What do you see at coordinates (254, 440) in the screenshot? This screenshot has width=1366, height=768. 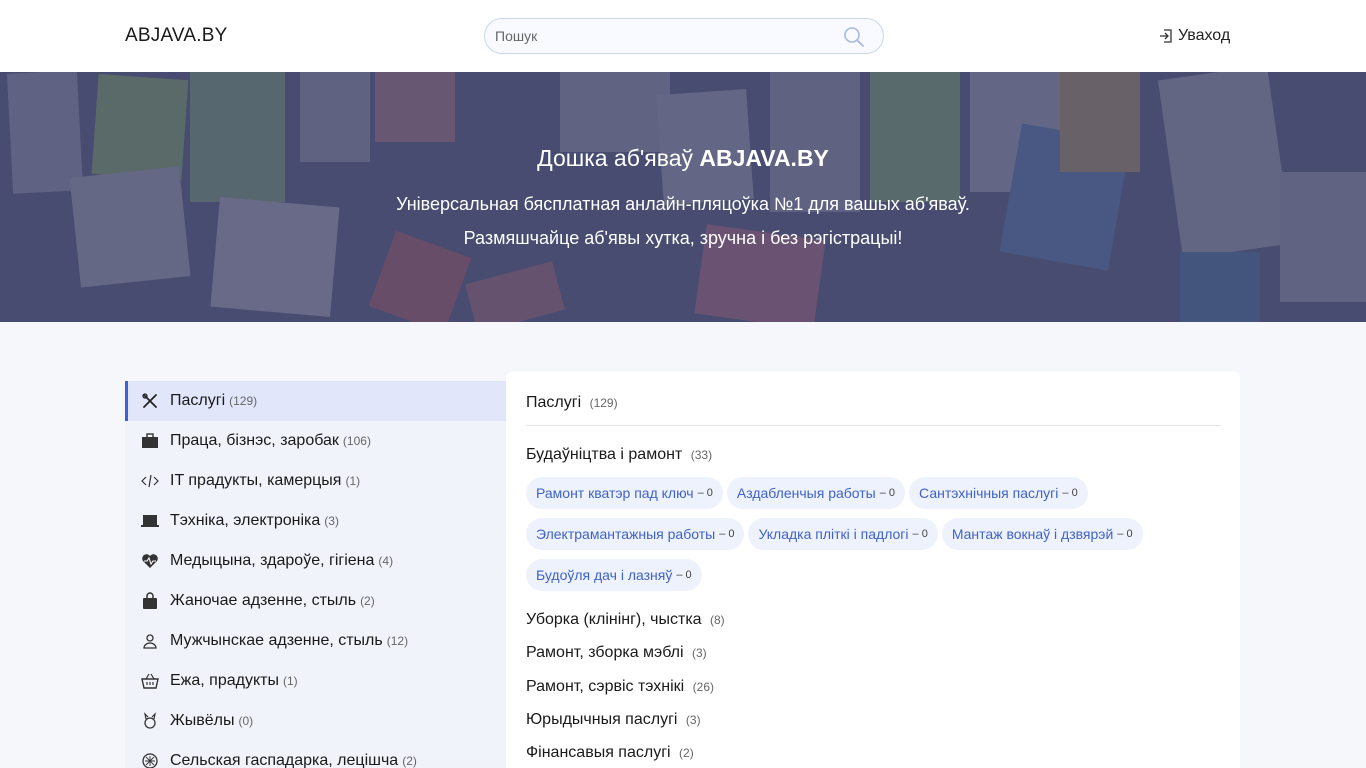 I see `sidebar-item-label: Праца, бізнэс, заробак` at bounding box center [254, 440].